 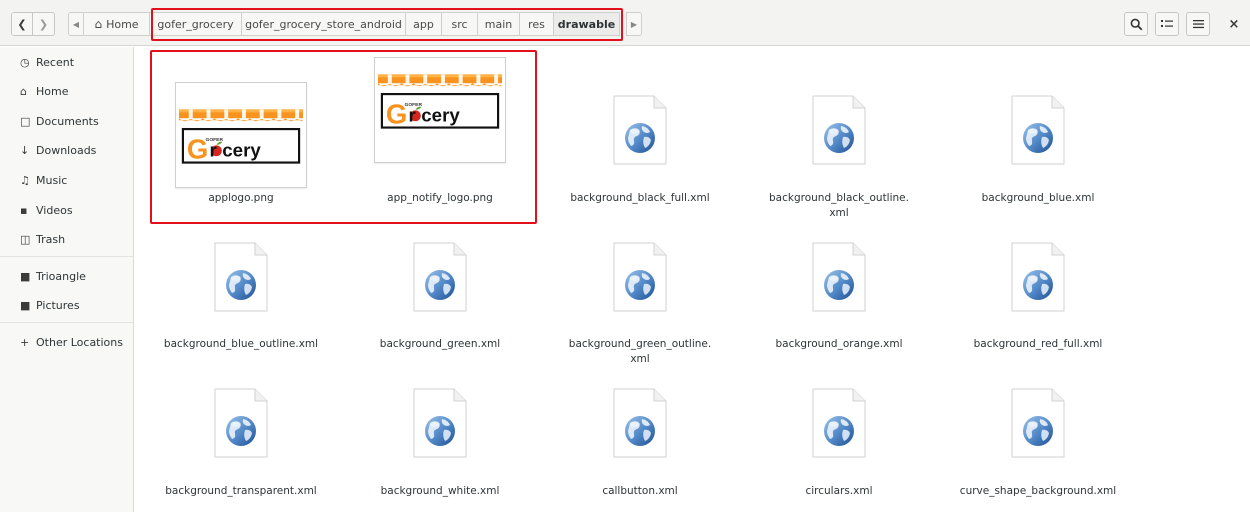 I want to click on file-name-line: background_blue_outline.xml, so click(x=241, y=344).